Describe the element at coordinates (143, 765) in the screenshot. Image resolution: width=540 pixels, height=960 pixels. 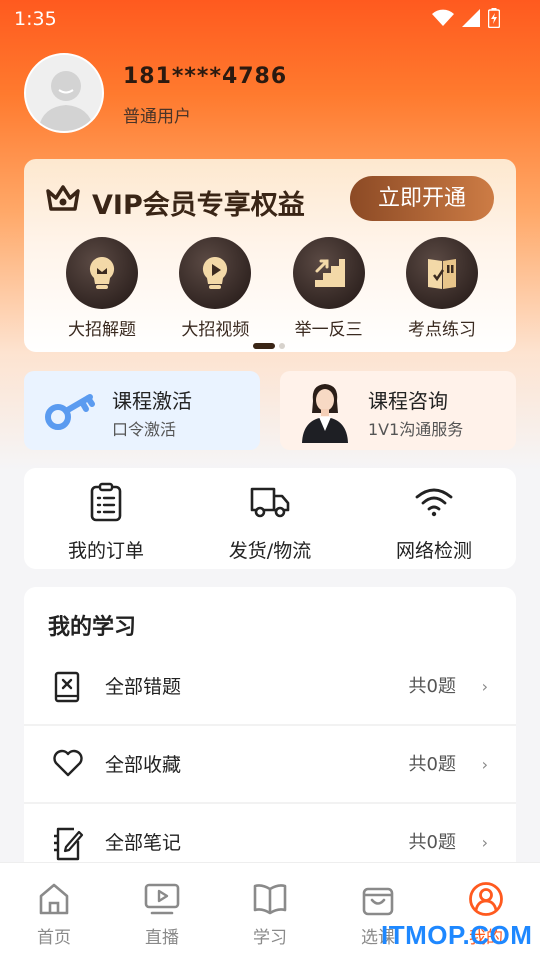
I see `row-label: 全部收藏` at that location.